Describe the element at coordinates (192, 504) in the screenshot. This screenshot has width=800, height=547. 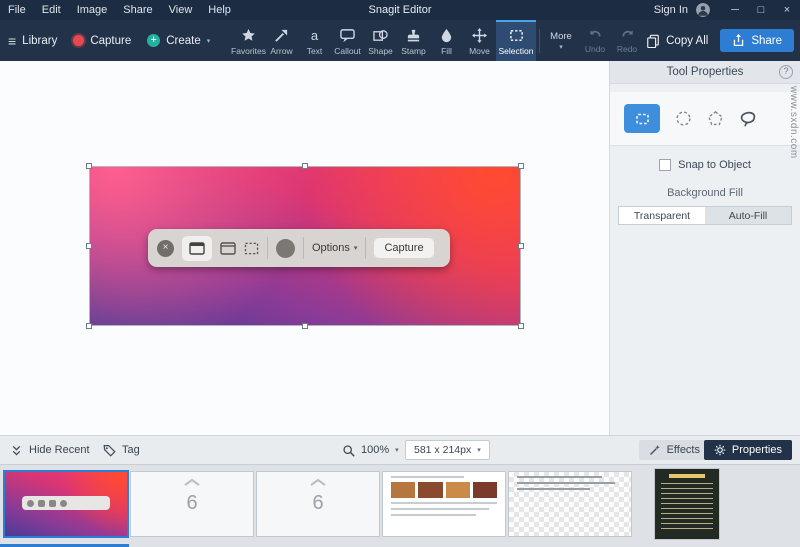
I see `thumbnail-stack-1: 6` at that location.